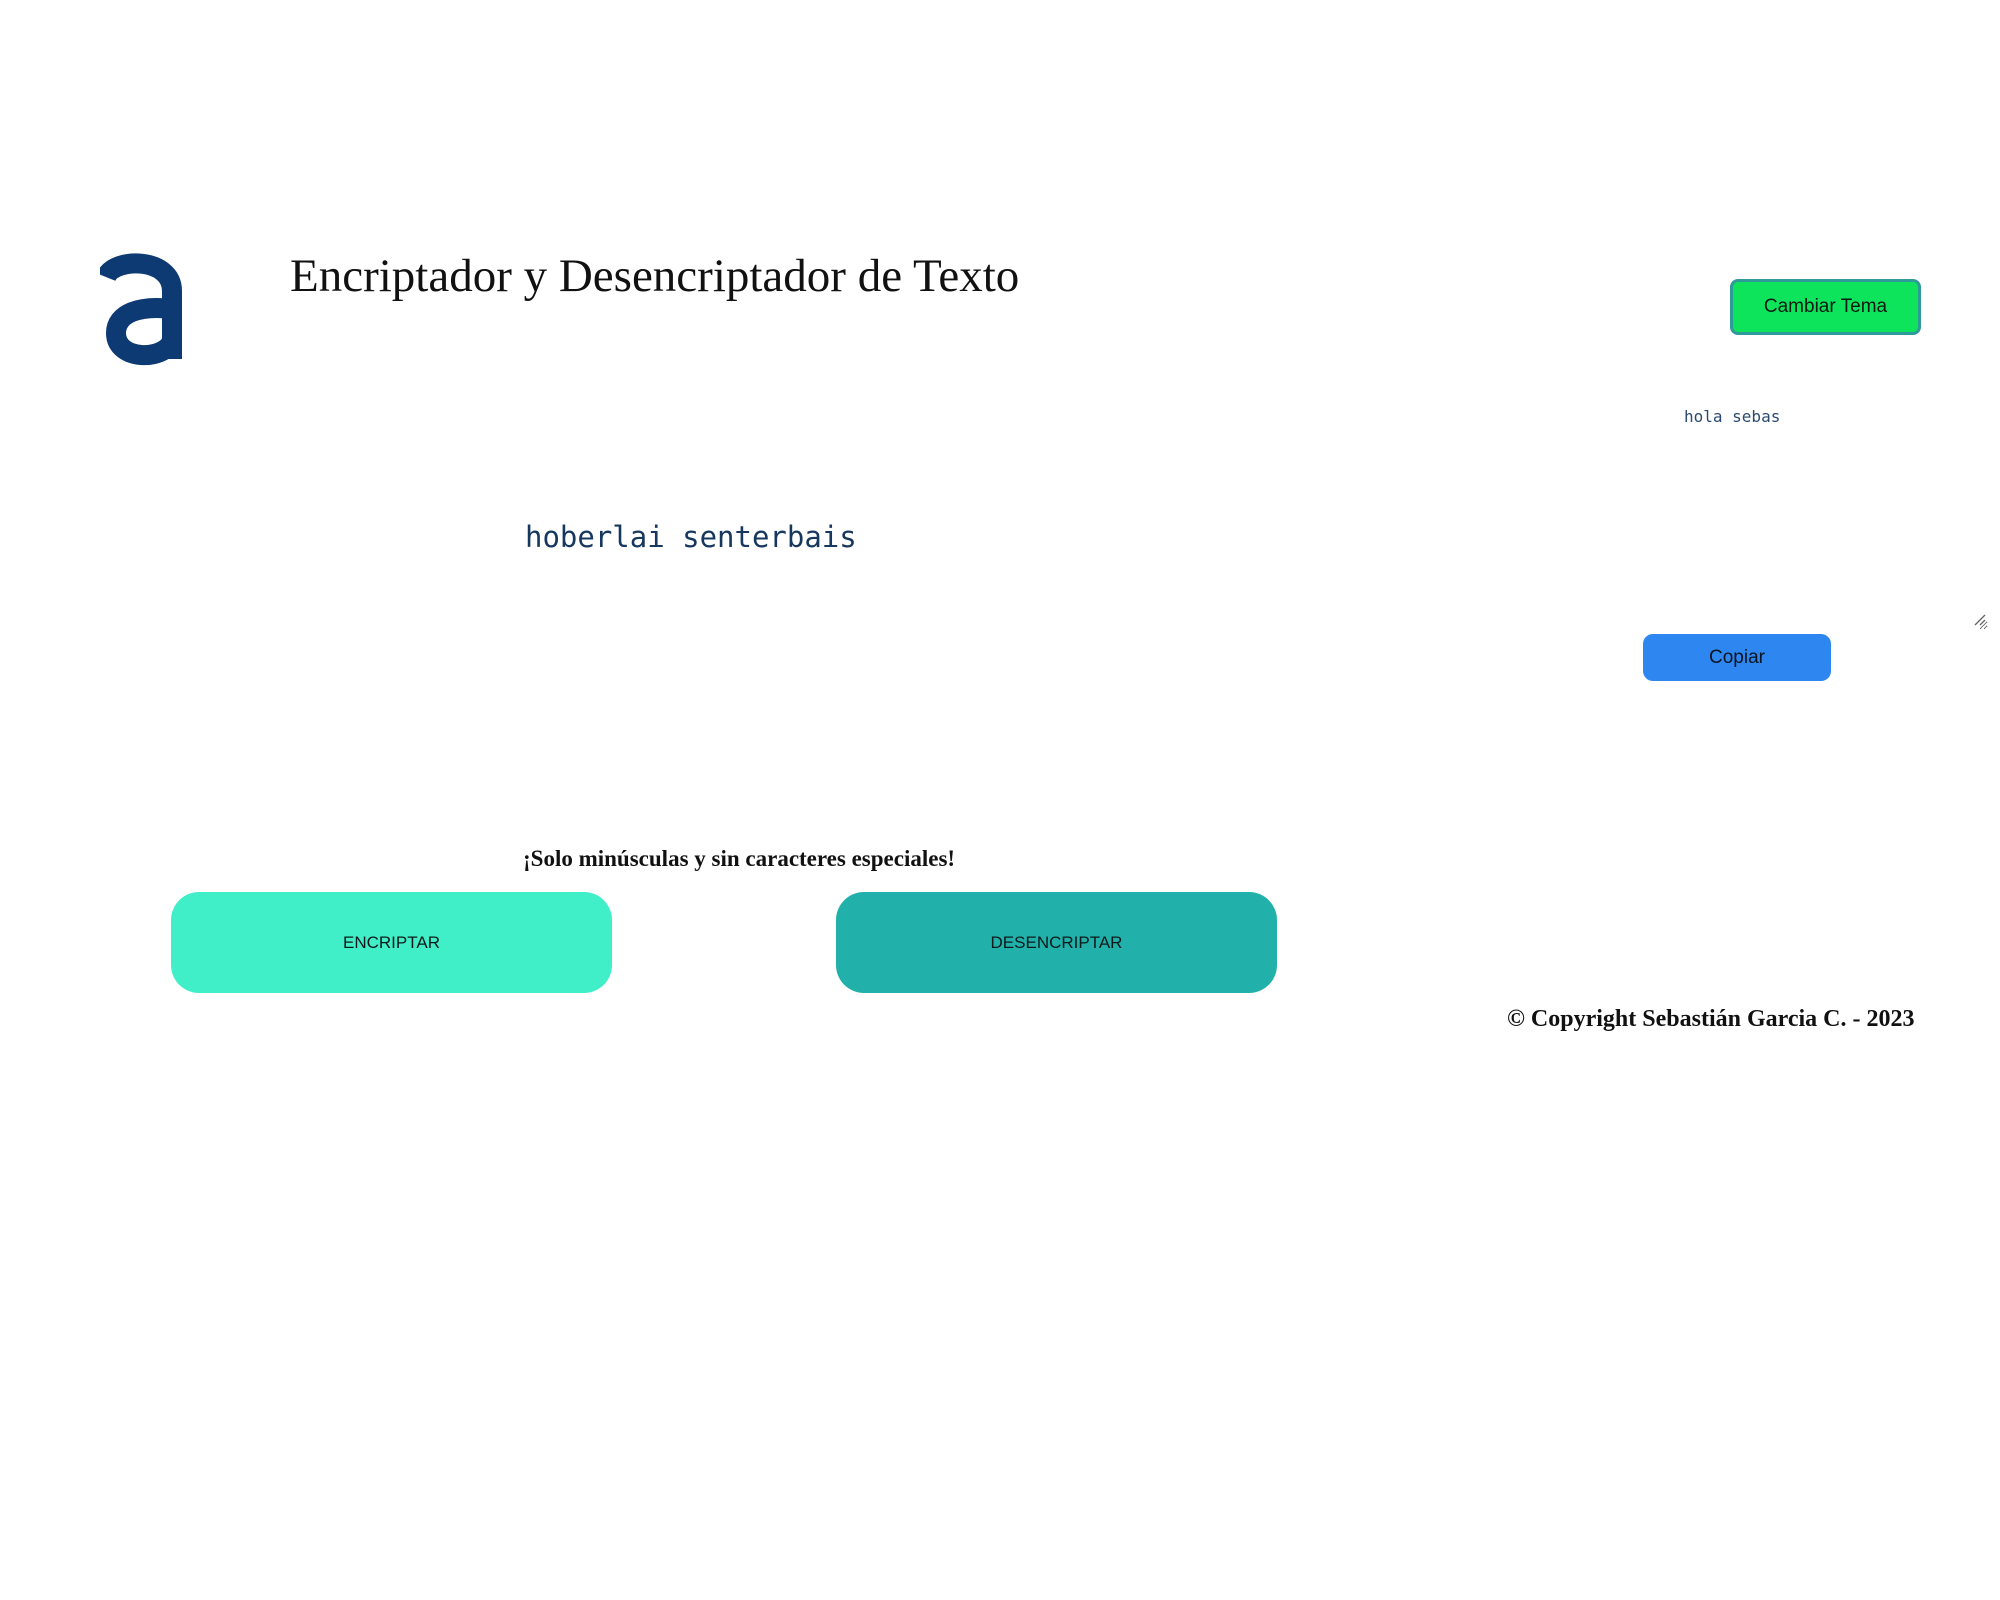 The width and height of the screenshot is (2000, 1600). Describe the element at coordinates (1829, 512) in the screenshot. I see `result-output: hola sebas` at that location.